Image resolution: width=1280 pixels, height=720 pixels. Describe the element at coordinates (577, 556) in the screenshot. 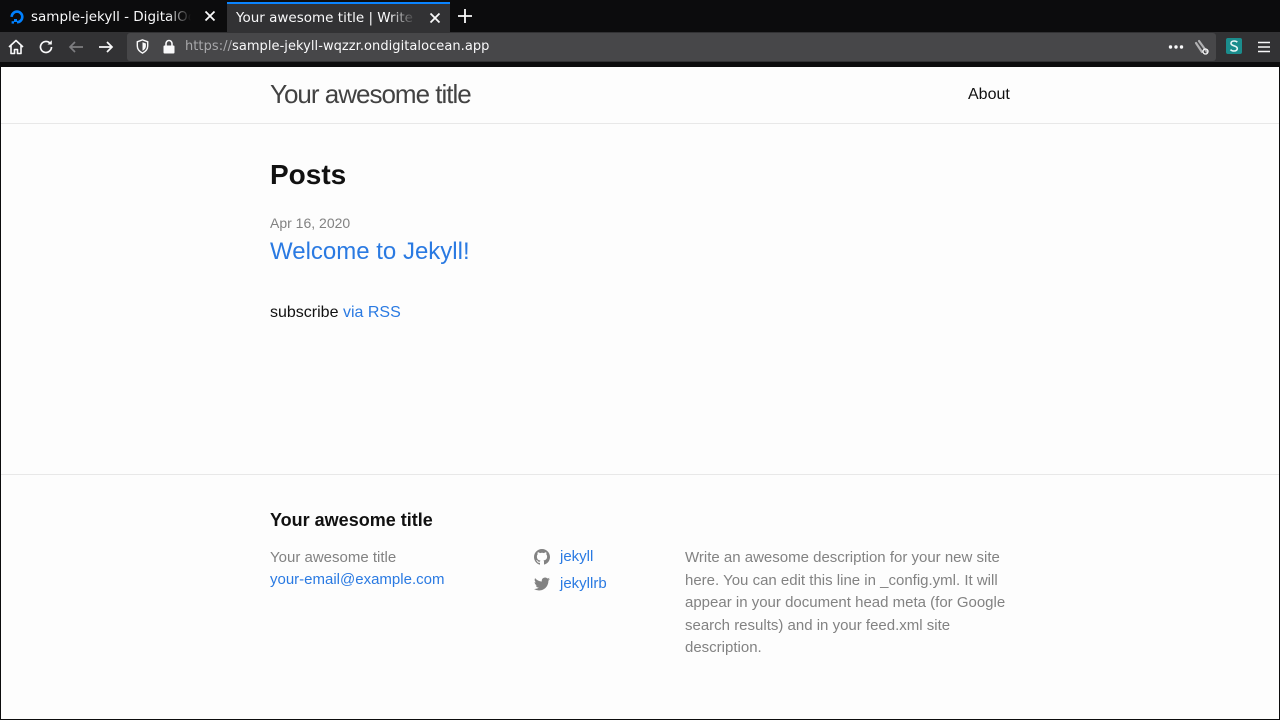

I see `github-username: jekyll` at that location.